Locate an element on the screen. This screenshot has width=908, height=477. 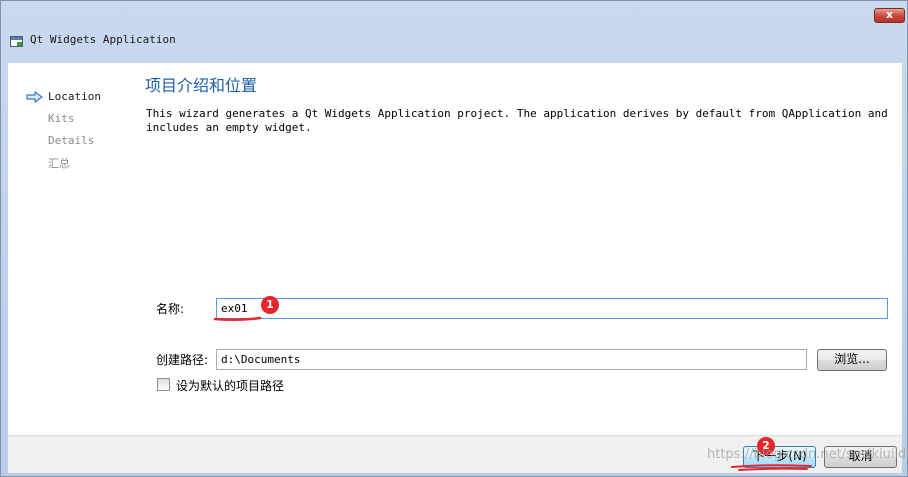
page-title: 项目介绍和位置 is located at coordinates (201, 85).